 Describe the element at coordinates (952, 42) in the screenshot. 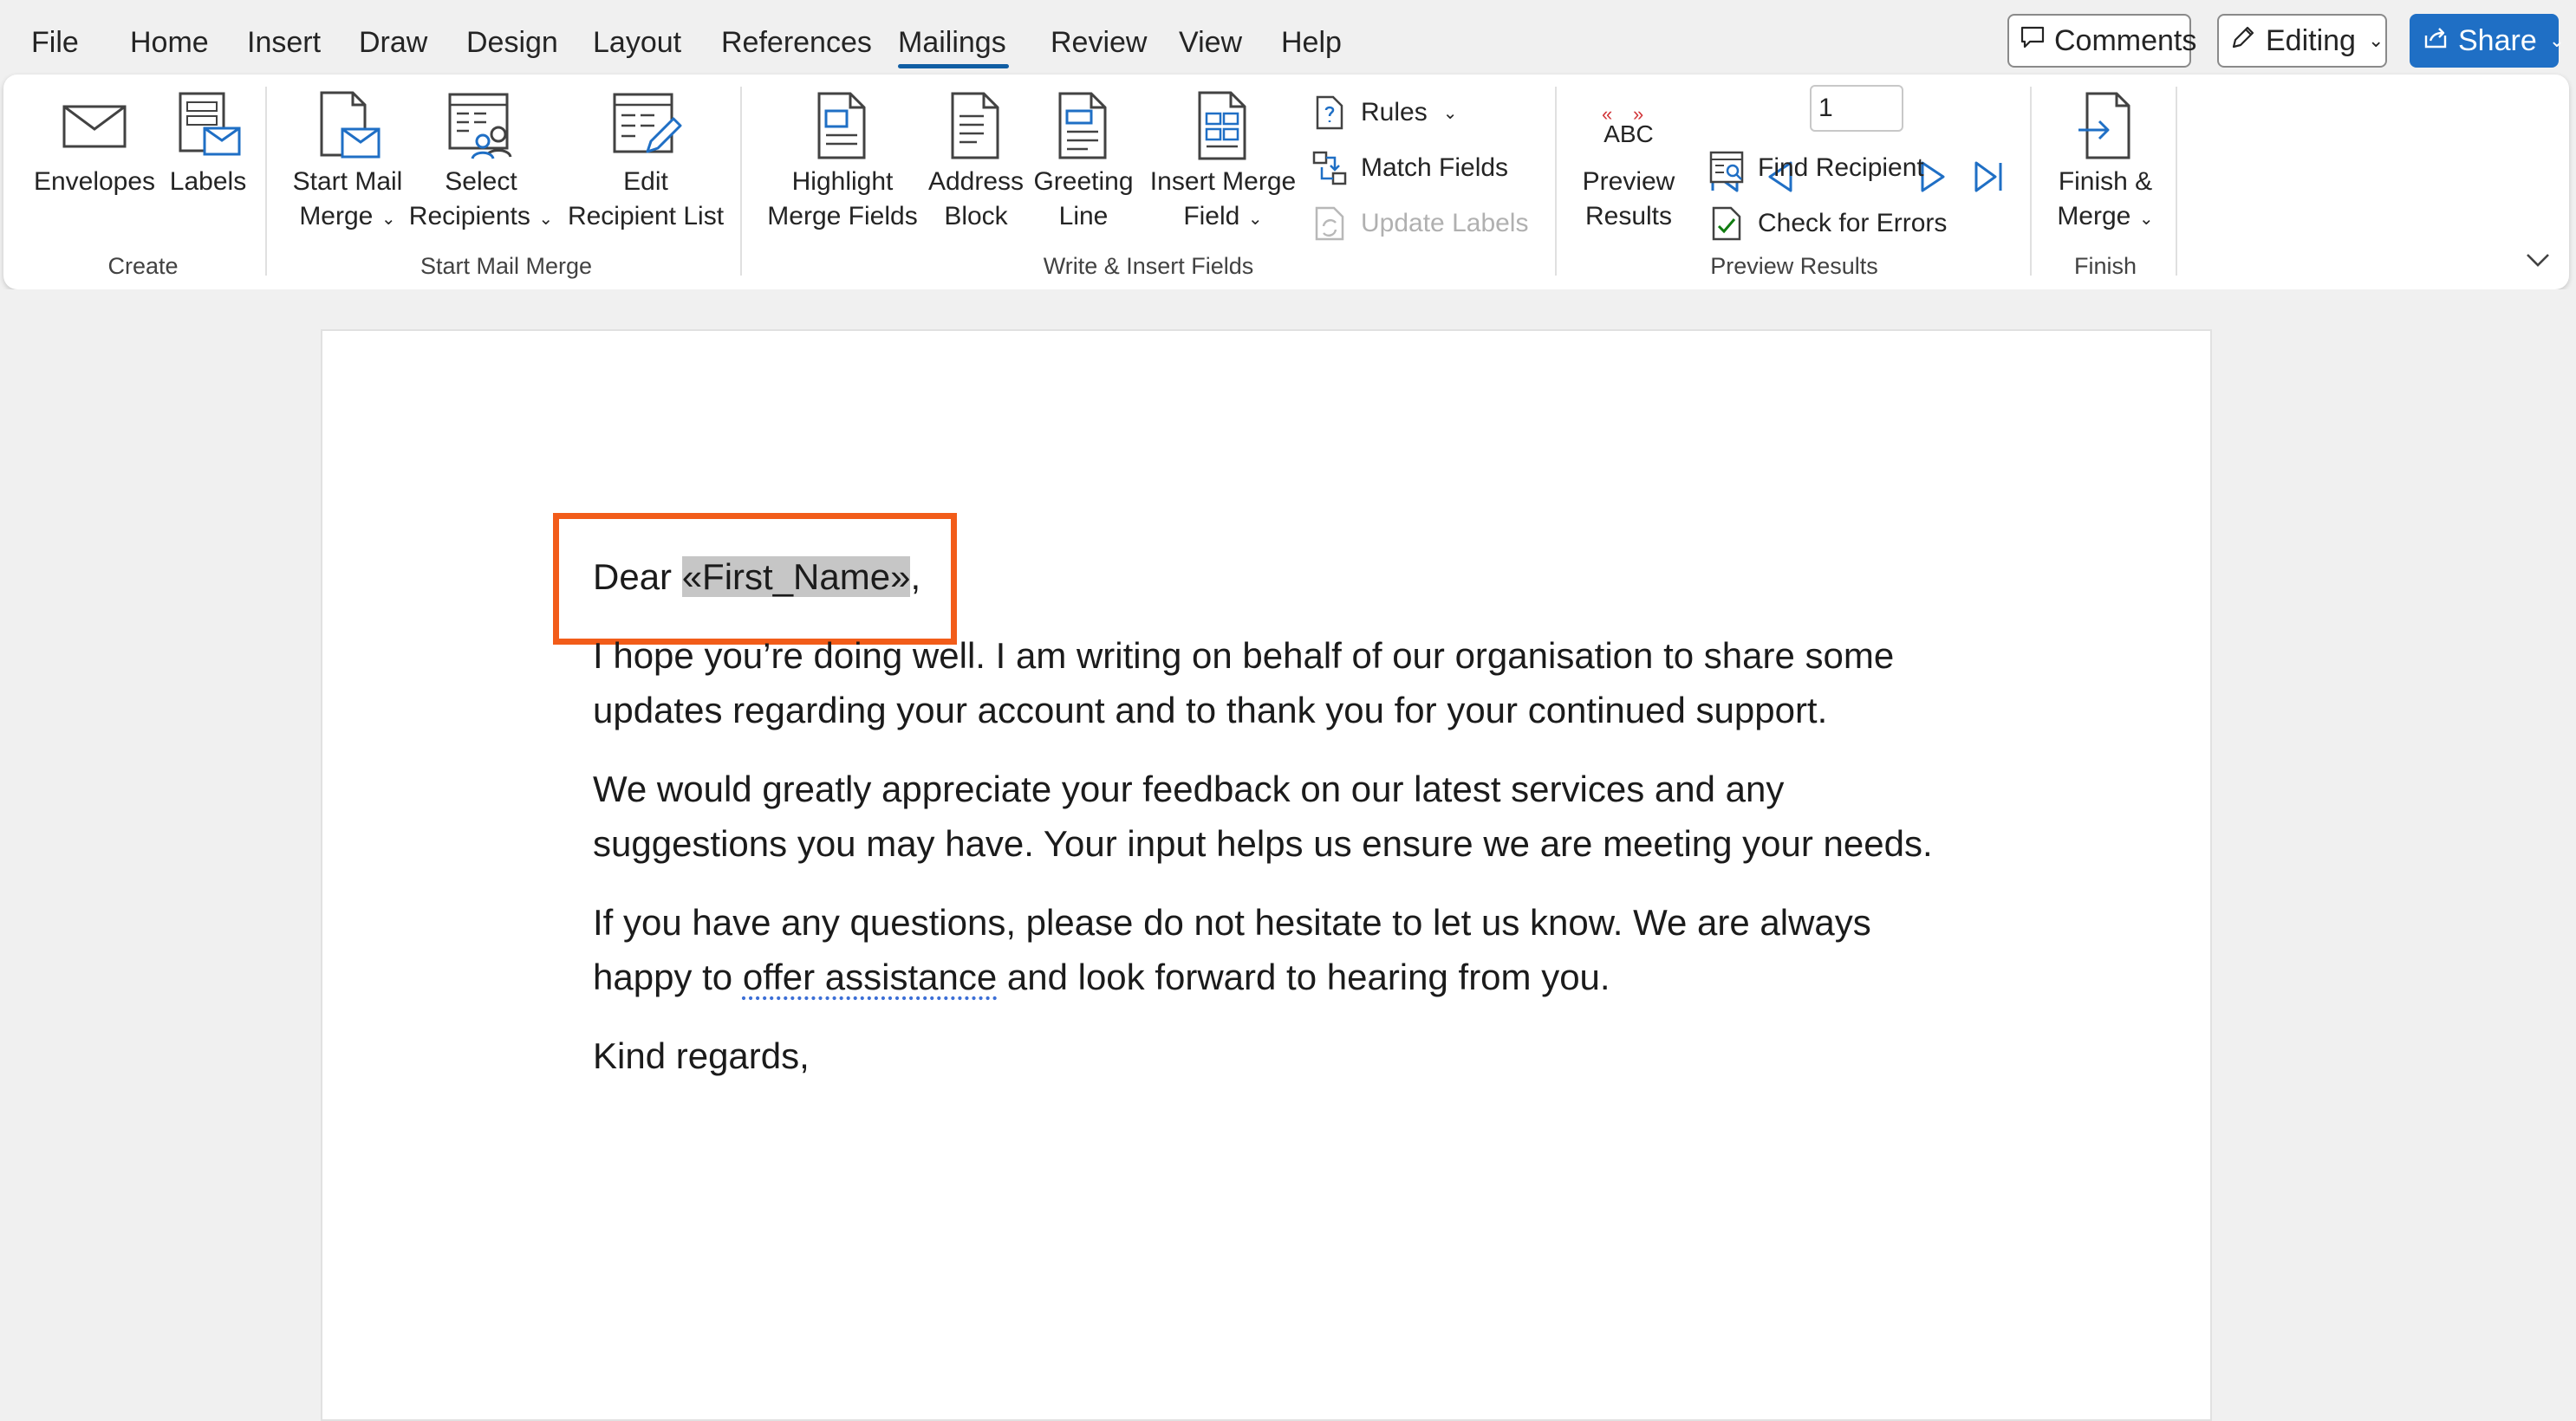

I see `tab-mailings: Mailings` at that location.